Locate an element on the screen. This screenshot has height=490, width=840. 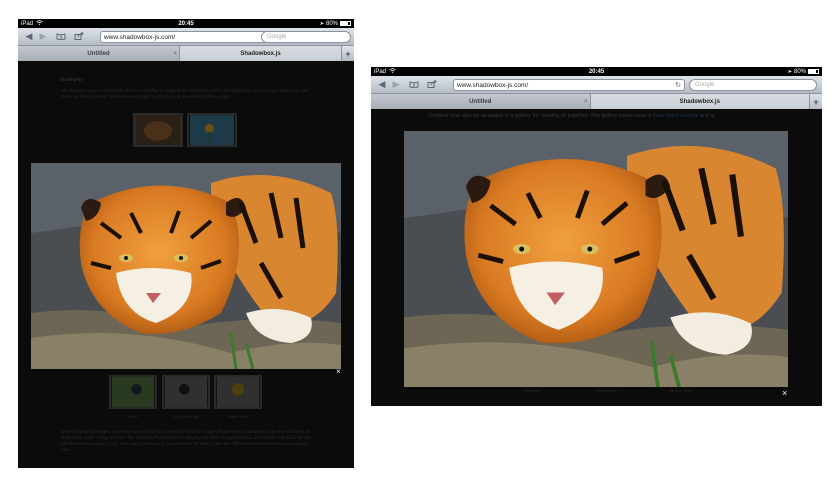
thumbnail-tiger is located at coordinates (158, 130).